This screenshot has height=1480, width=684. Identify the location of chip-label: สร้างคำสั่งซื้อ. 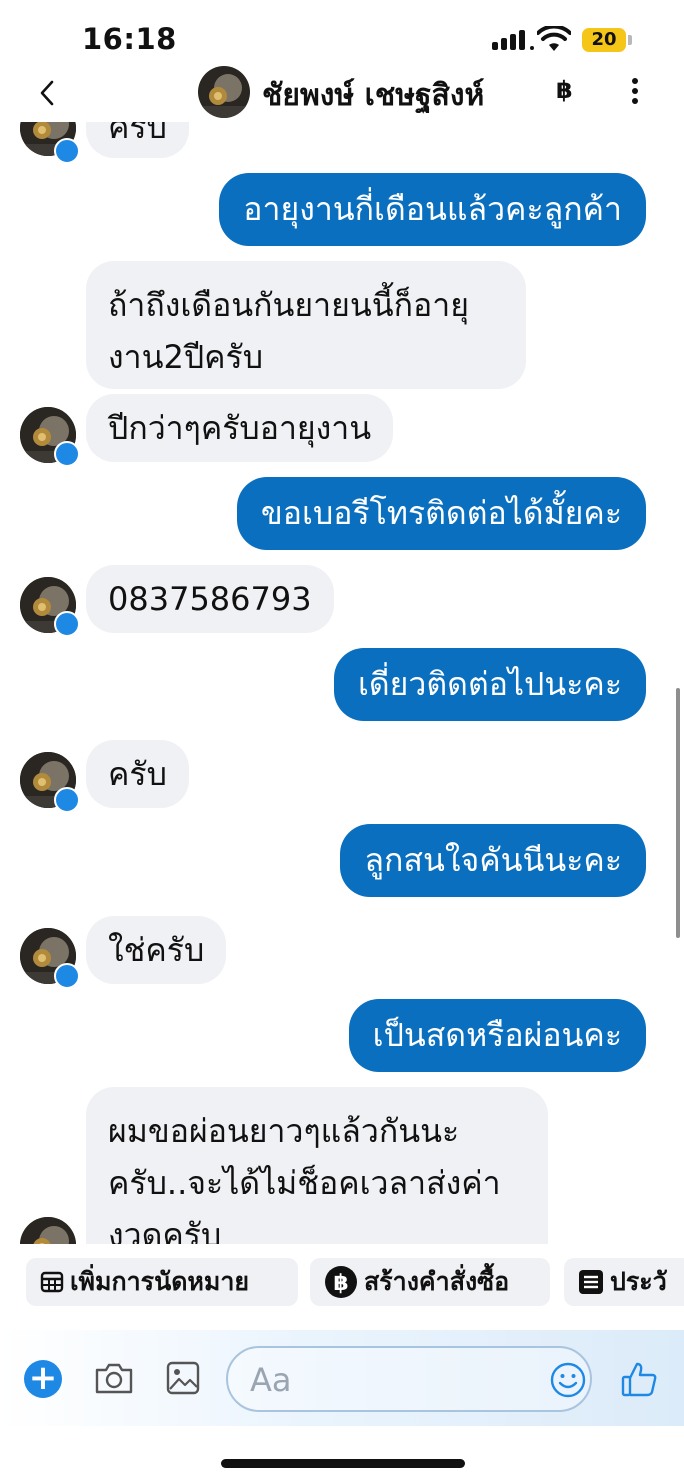
(437, 1281).